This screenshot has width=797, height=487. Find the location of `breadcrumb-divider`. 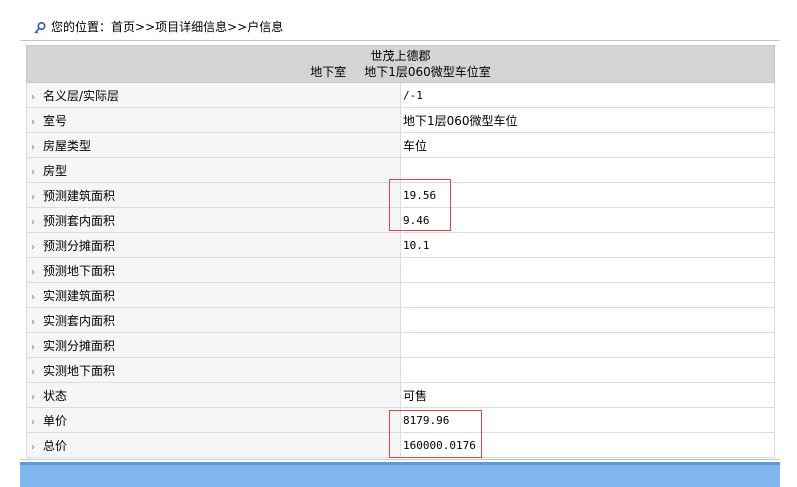

breadcrumb-divider is located at coordinates (400, 40).